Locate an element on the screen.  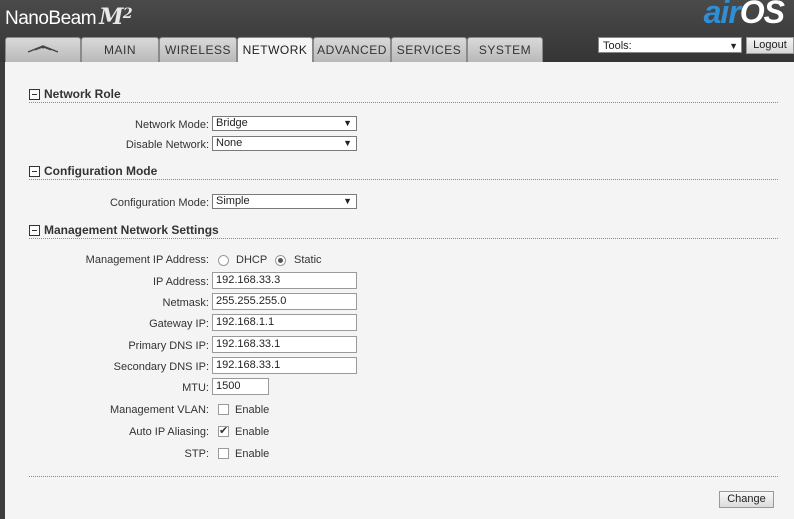
tools-dropdown: Tools: ▼ is located at coordinates (670, 45).